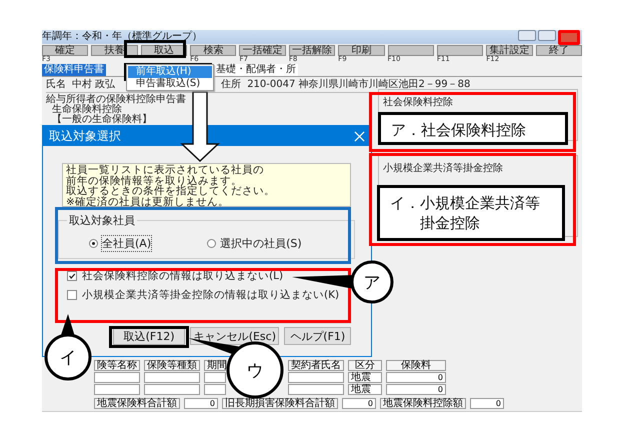 This screenshot has width=642, height=442. Describe the element at coordinates (172, 365) in the screenshot. I see `column-header: 保険等種類` at that location.